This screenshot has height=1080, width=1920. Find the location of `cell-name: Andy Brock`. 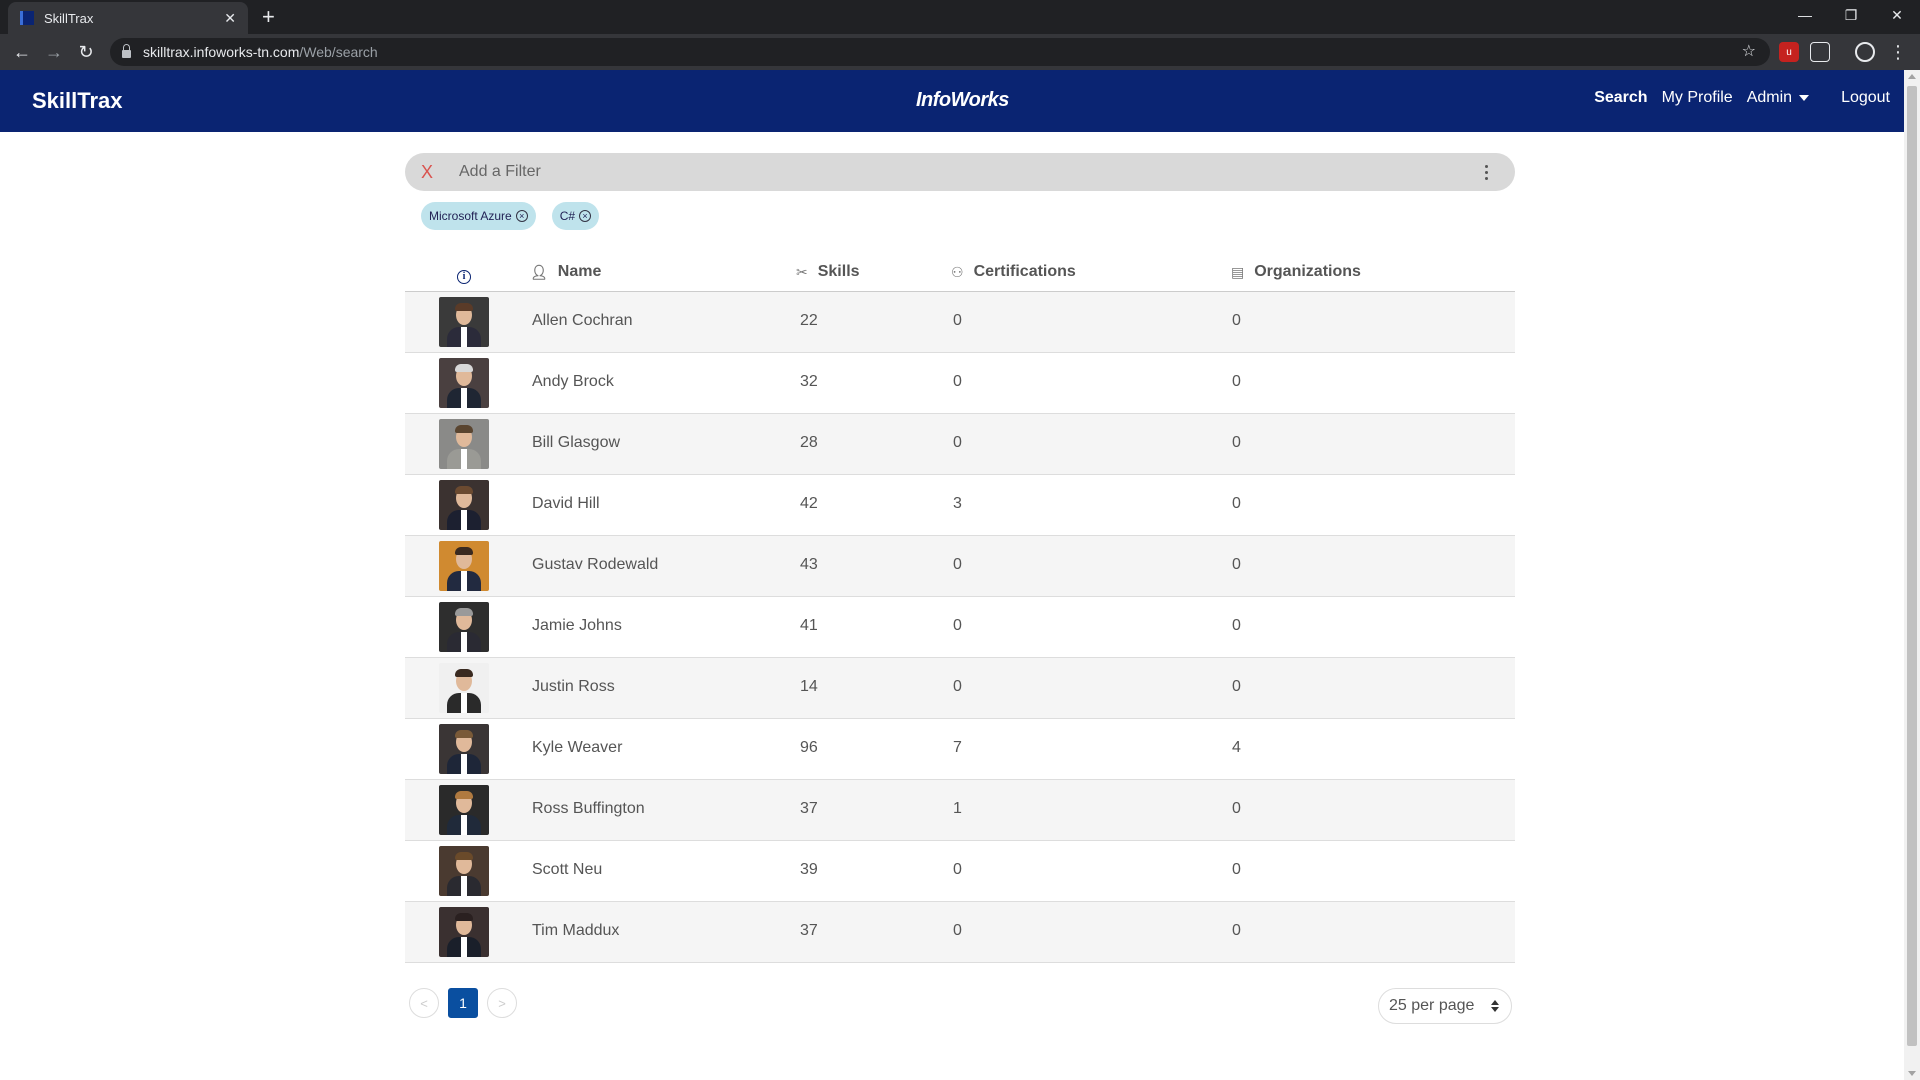

cell-name: Andy Brock is located at coordinates (573, 382).